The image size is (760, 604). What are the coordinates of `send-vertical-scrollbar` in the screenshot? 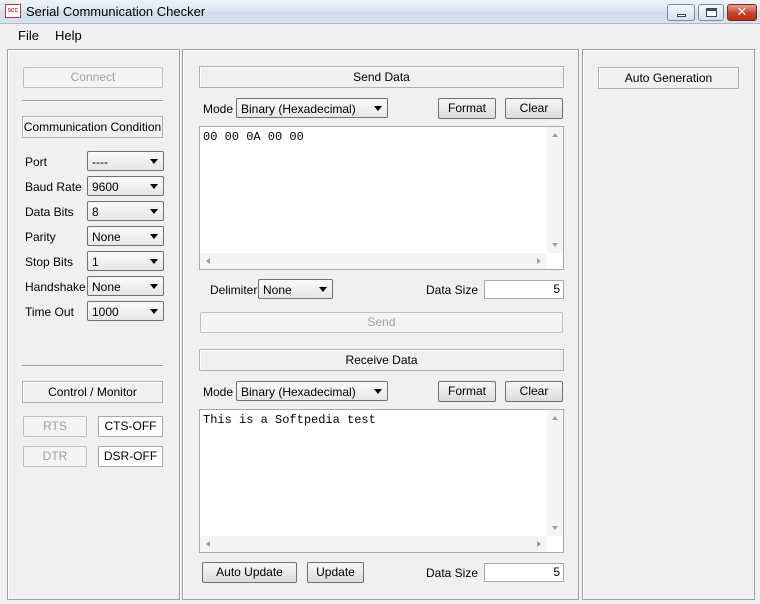 It's located at (555, 190).